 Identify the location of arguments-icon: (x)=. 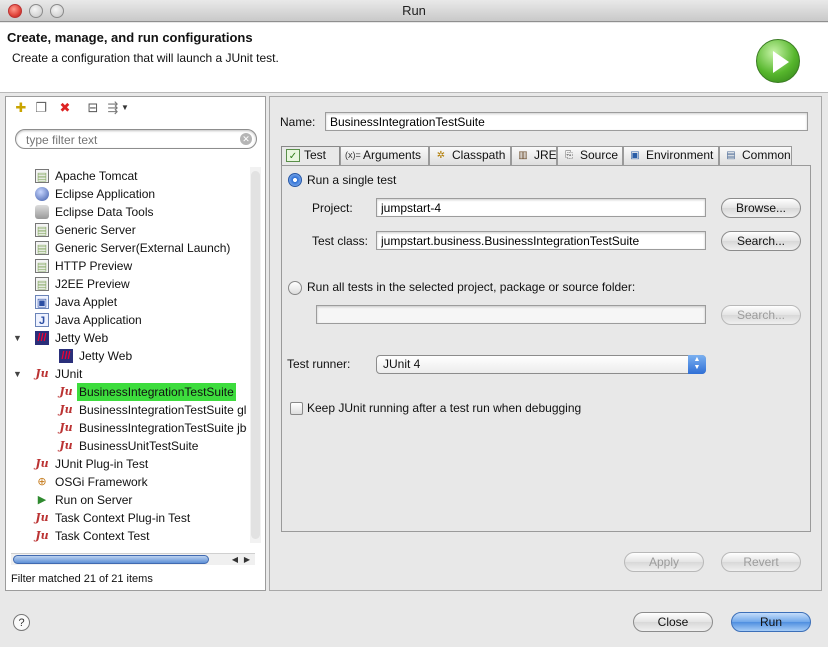
(353, 155).